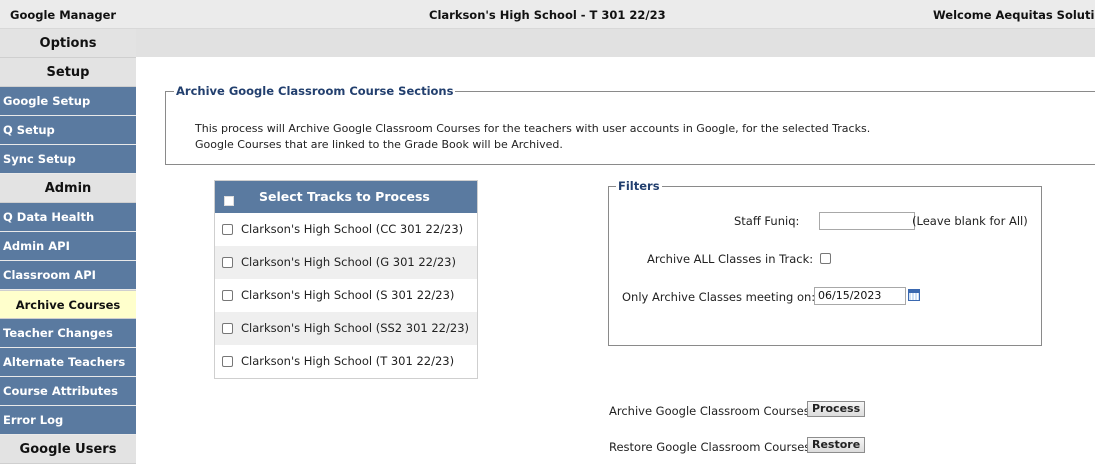 This screenshot has height=474, width=1095. Describe the element at coordinates (68, 72) in the screenshot. I see `sidebar-setup-header: Setup` at that location.